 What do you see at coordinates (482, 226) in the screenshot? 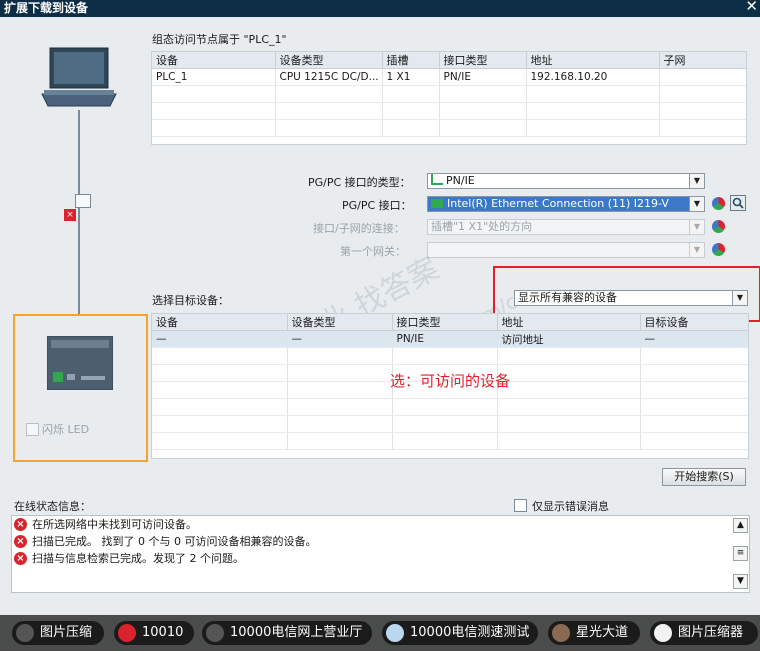
I see `subnet-conn-value: 插槽"1 X1"处的方向` at bounding box center [482, 226].